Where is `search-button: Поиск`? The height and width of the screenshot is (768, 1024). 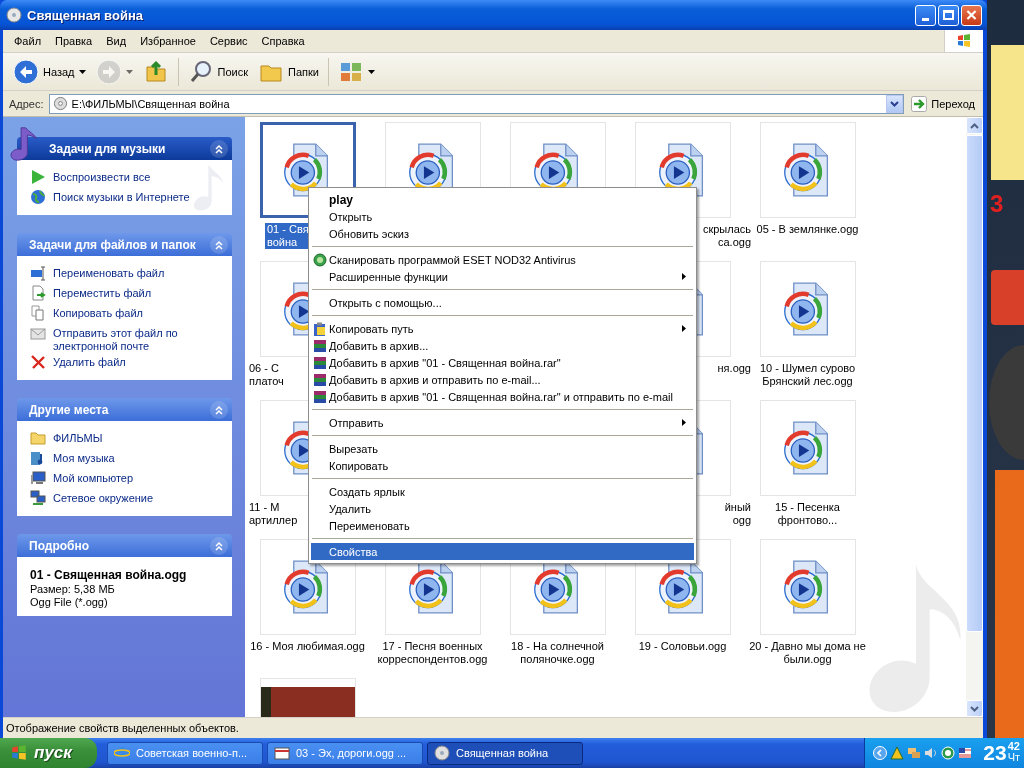 search-button: Поиск is located at coordinates (217, 71).